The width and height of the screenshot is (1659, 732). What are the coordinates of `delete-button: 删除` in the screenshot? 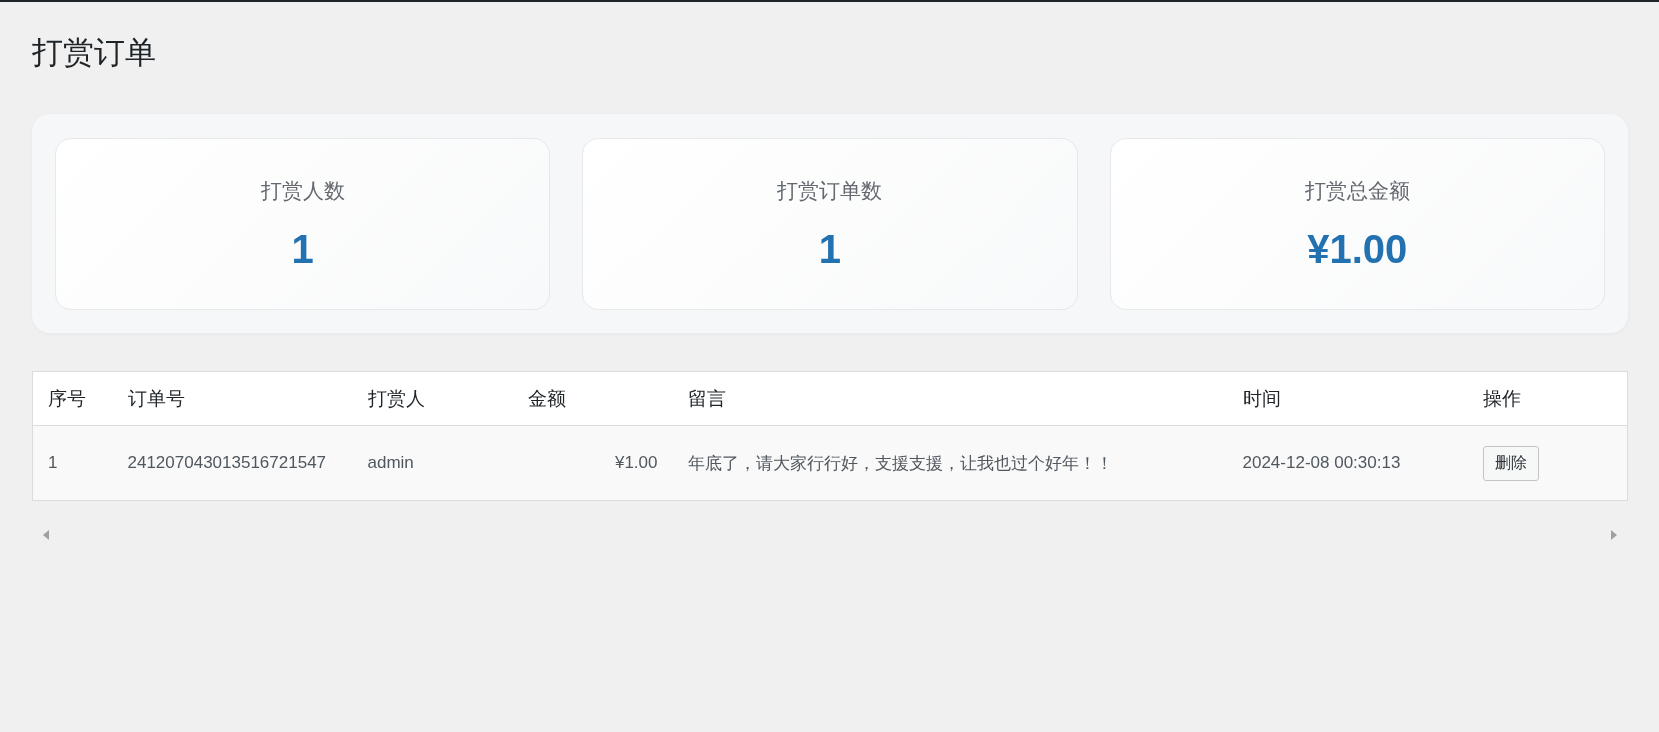 It's located at (1510, 463).